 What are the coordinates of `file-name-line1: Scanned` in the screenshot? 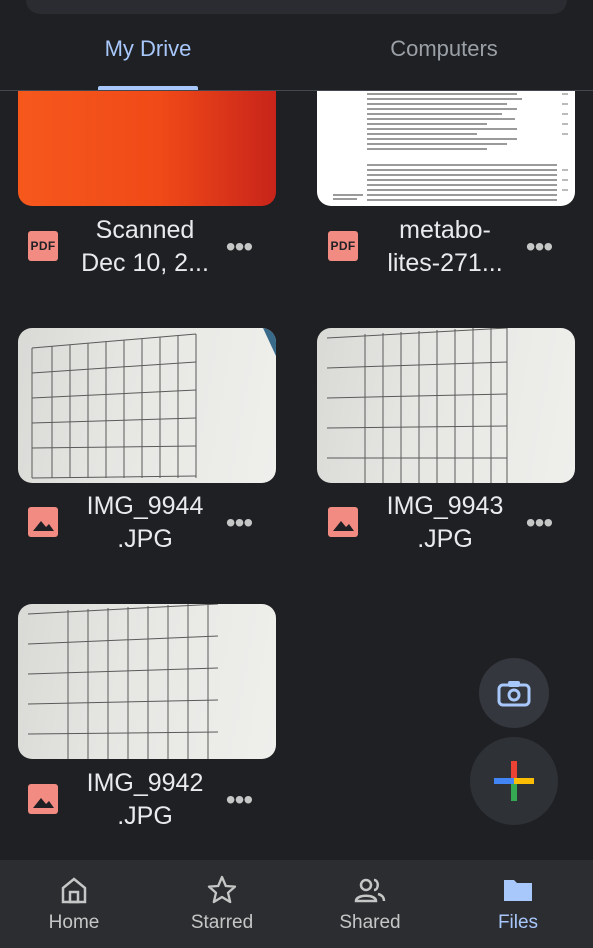 It's located at (145, 230).